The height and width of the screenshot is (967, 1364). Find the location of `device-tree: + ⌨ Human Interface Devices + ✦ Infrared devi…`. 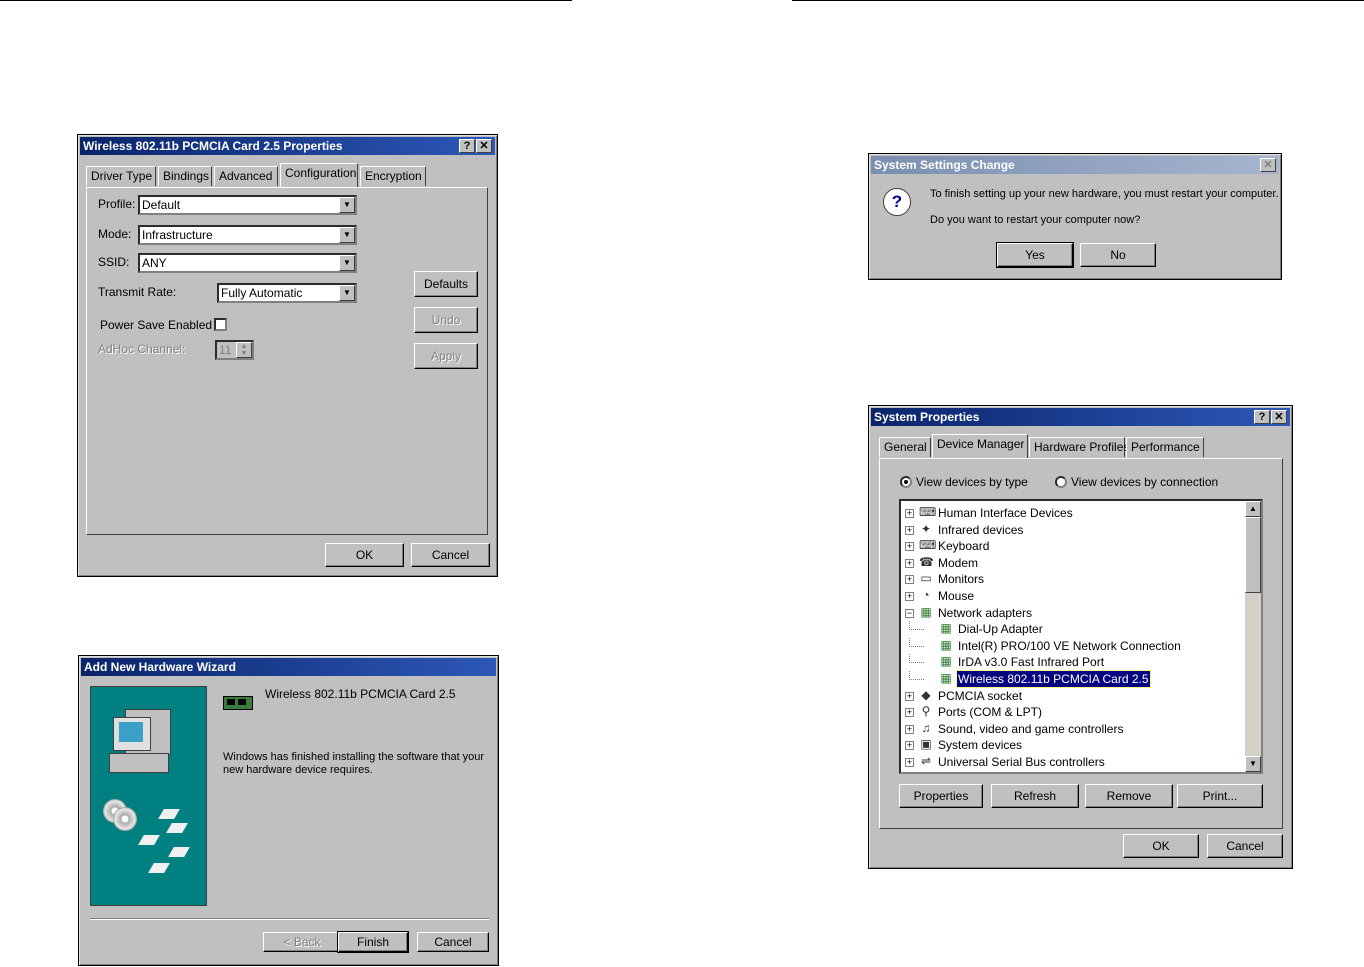

device-tree: + ⌨ Human Interface Devices + ✦ Infrared devi… is located at coordinates (1081, 636).